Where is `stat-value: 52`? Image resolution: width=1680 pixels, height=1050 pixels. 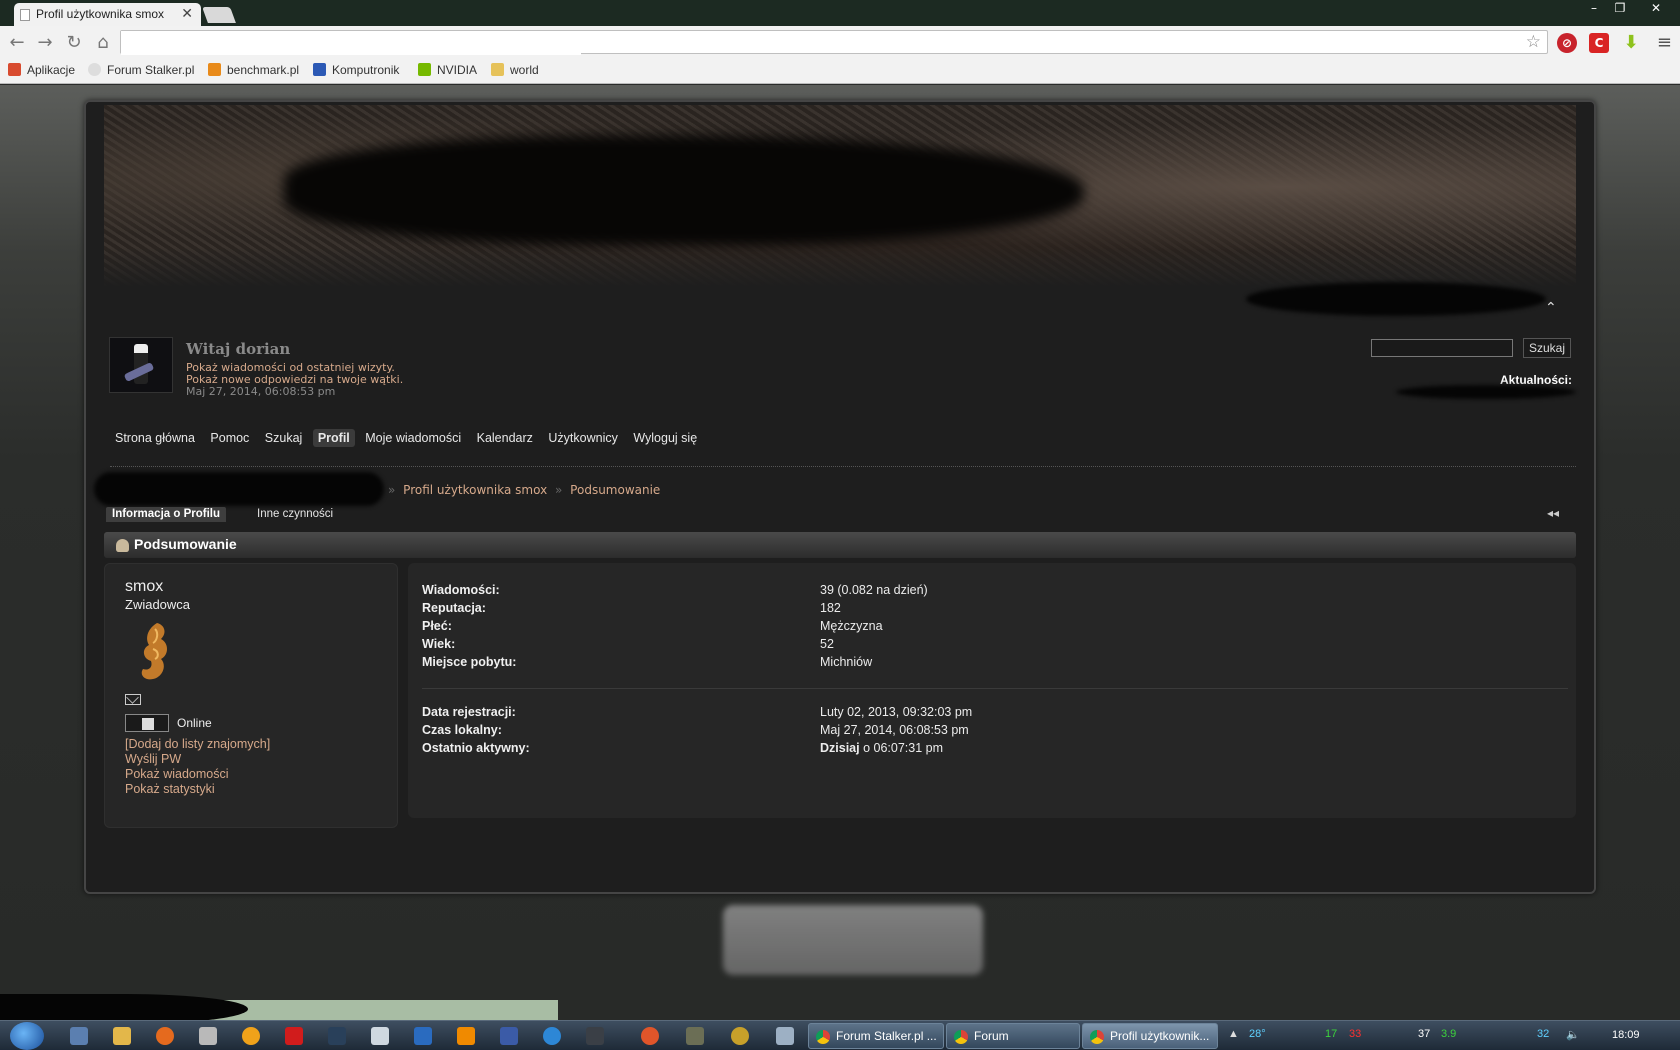
stat-value: 52 is located at coordinates (827, 644).